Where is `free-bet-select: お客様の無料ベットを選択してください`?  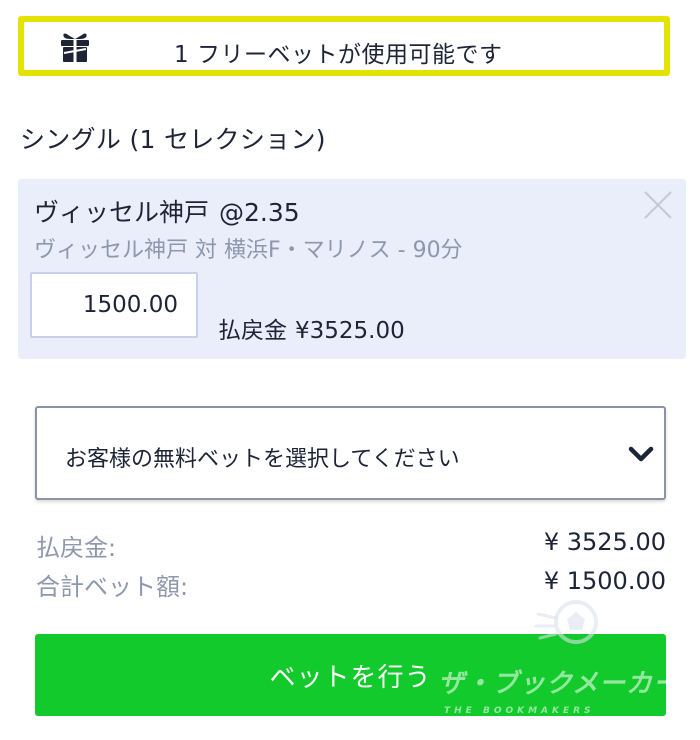
free-bet-select: お客様の無料ベットを選択してください is located at coordinates (350, 453).